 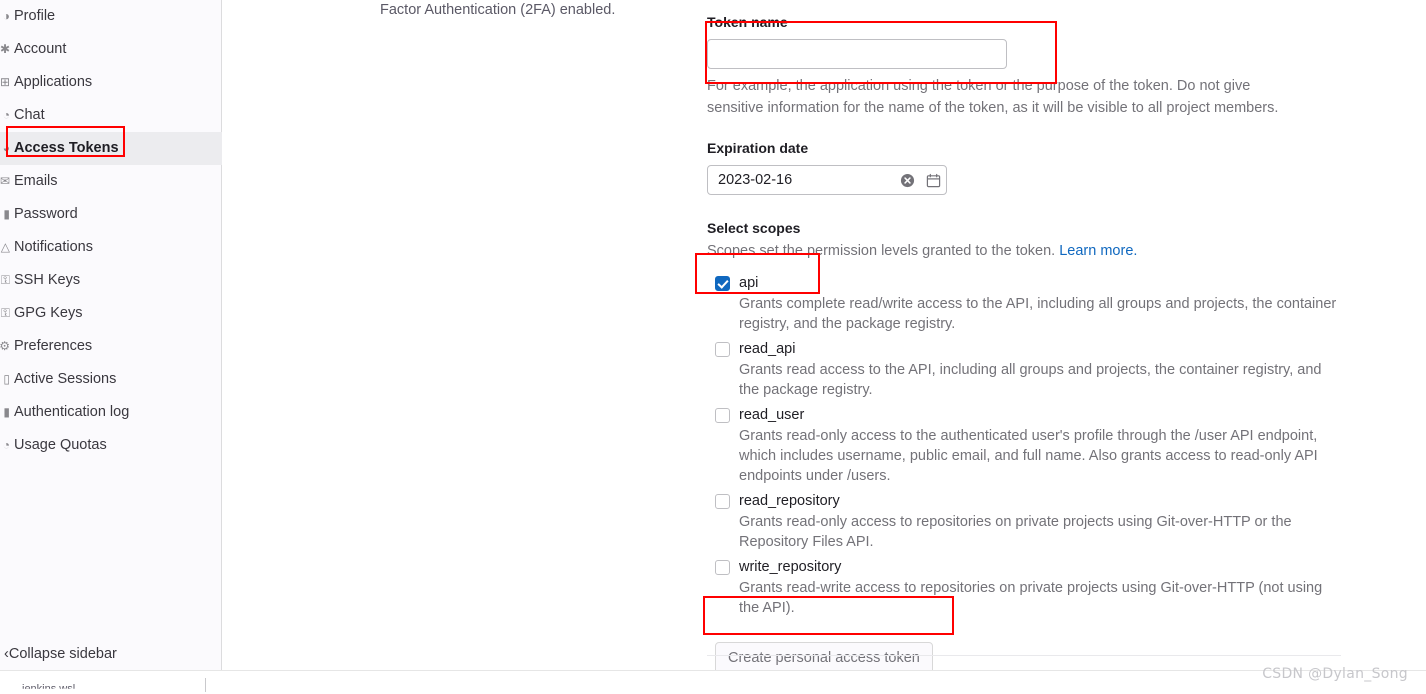 What do you see at coordinates (48, 313) in the screenshot?
I see `sidebar-item-label: GPG Keys` at bounding box center [48, 313].